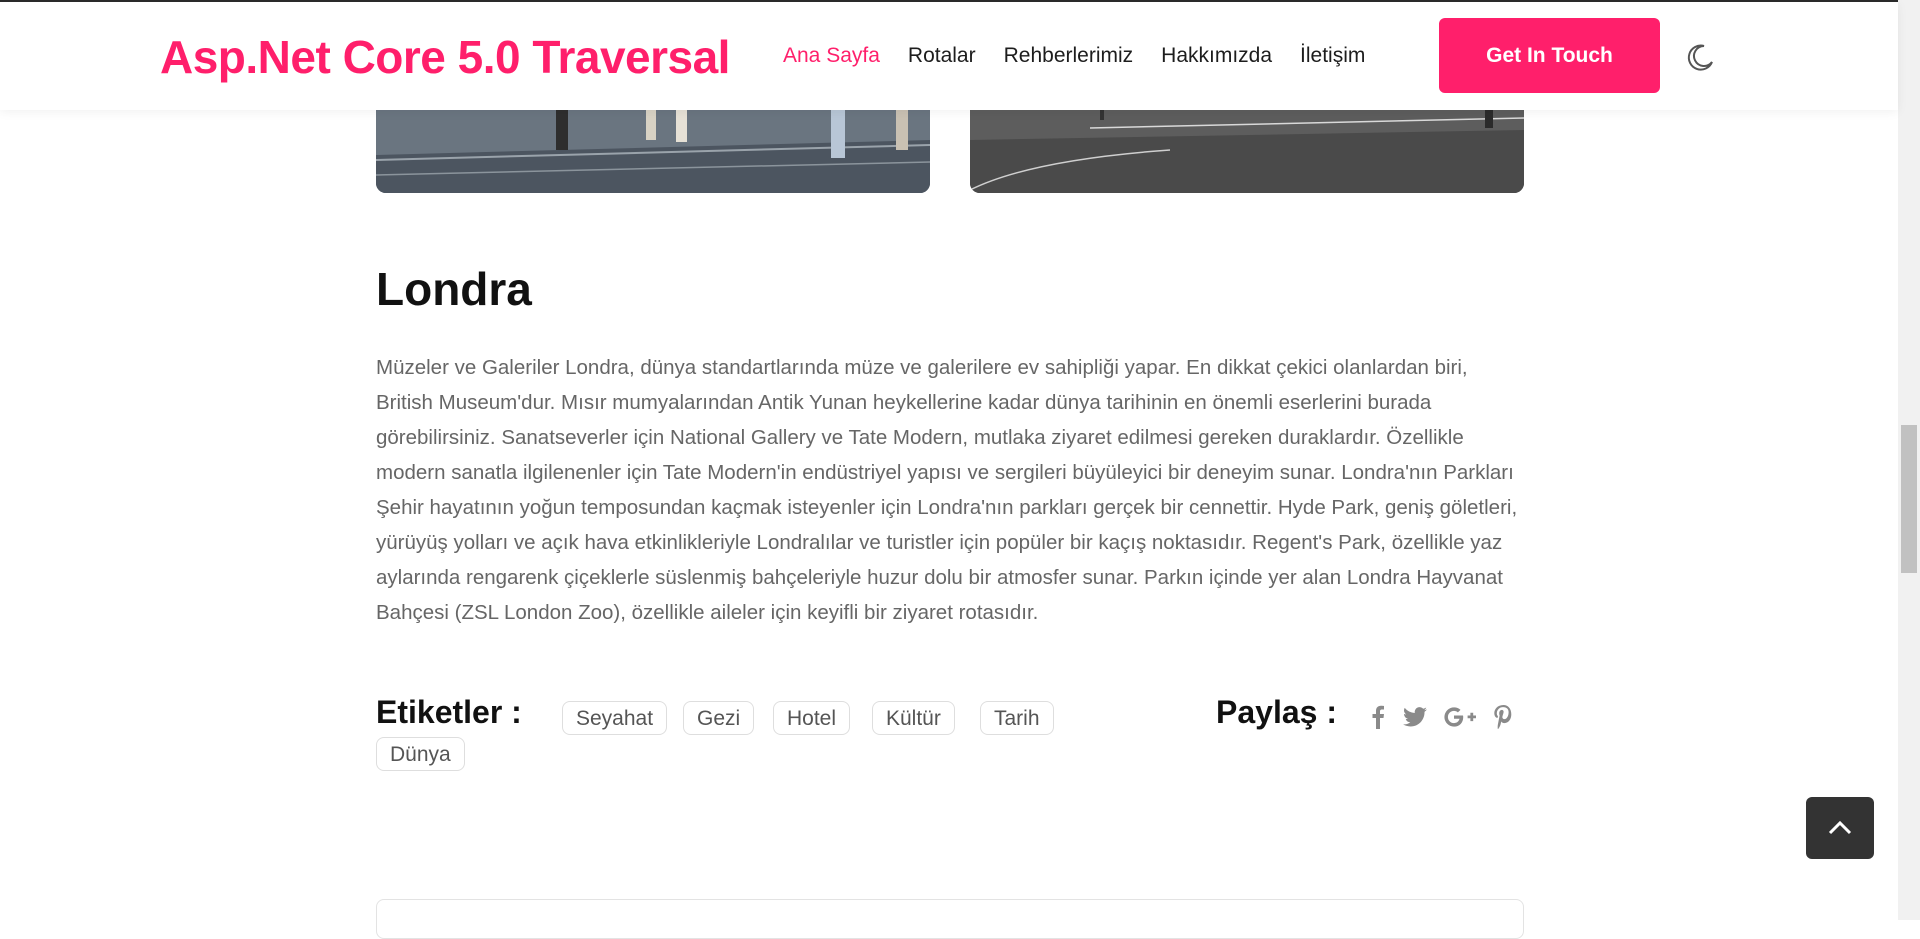 Image resolution: width=1920 pixels, height=939 pixels. What do you see at coordinates (1276, 712) in the screenshot?
I see `share-label: Paylaş :` at bounding box center [1276, 712].